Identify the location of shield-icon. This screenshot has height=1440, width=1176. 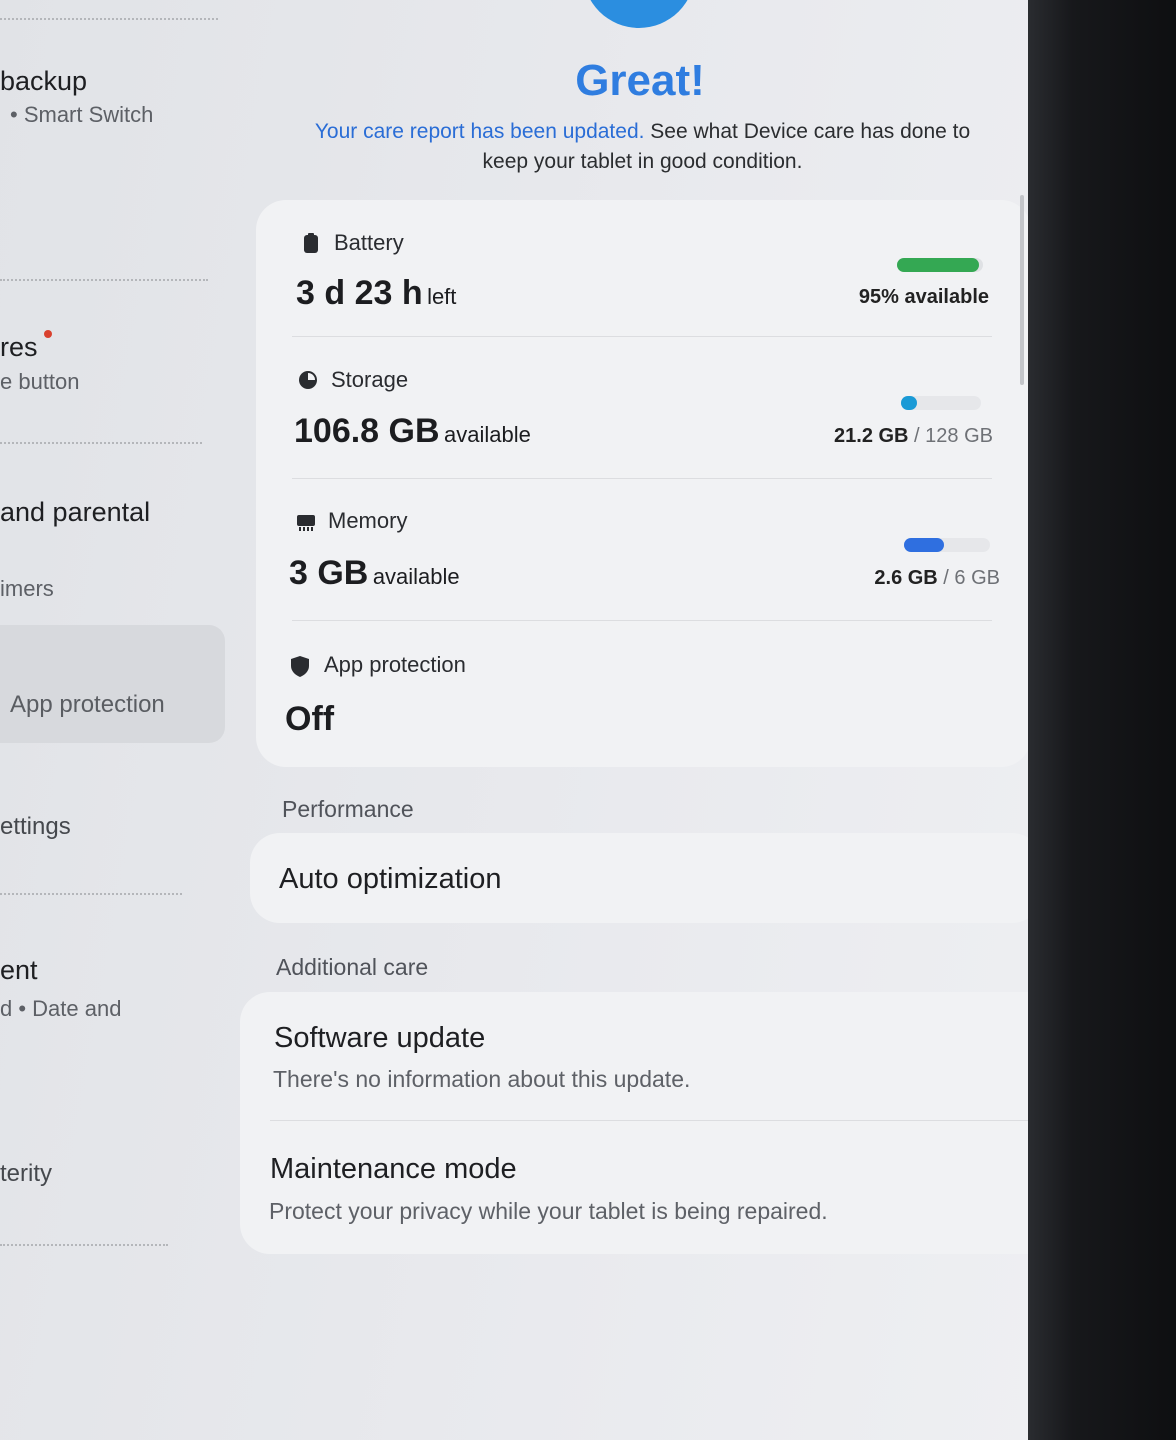
(300, 669).